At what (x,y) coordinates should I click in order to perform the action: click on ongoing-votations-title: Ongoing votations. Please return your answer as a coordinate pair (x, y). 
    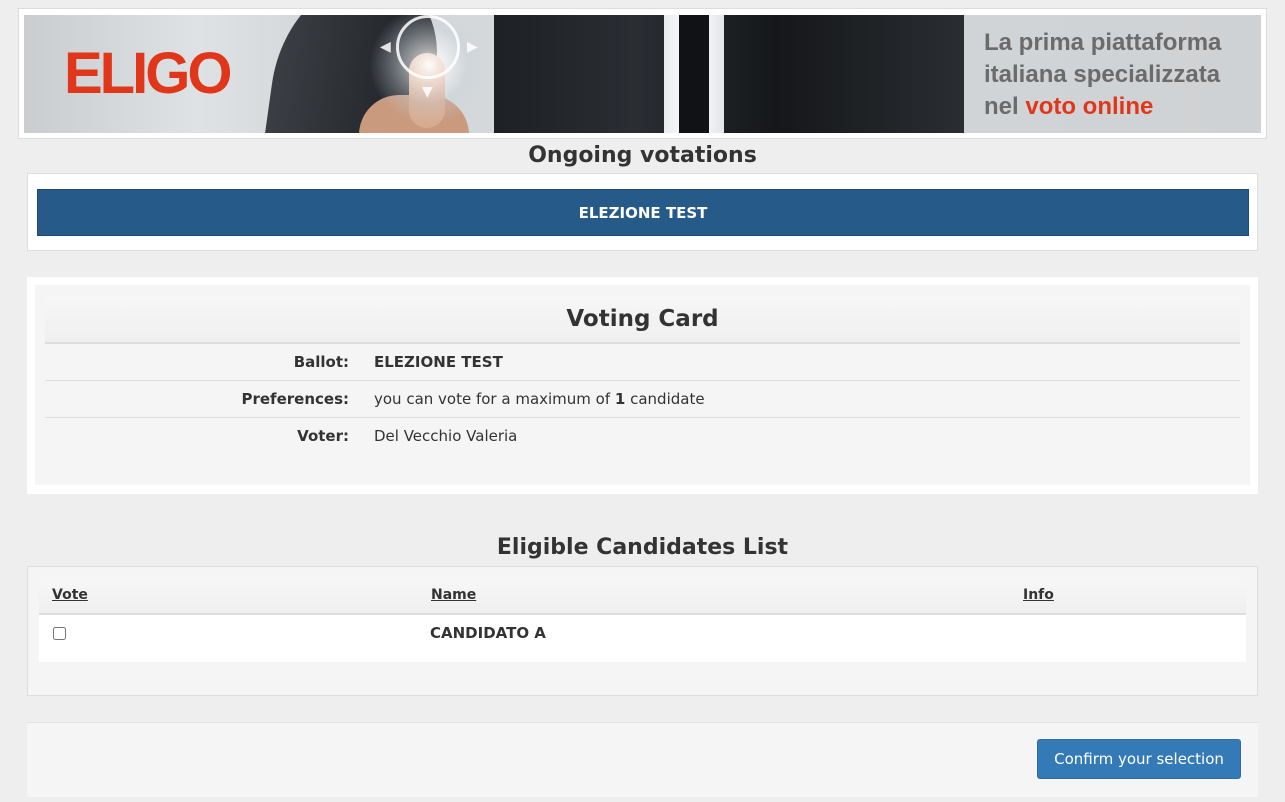
    Looking at the image, I should click on (642, 155).